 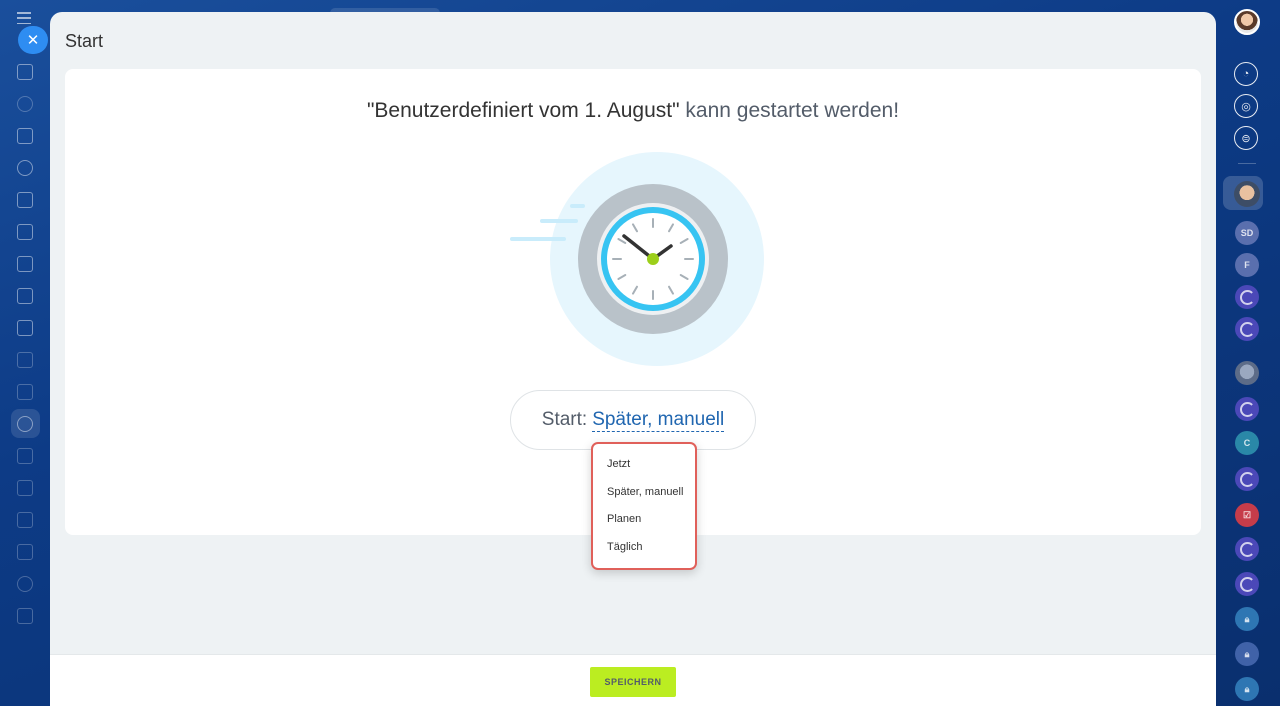 What do you see at coordinates (25, 520) in the screenshot?
I see `sites-icon` at bounding box center [25, 520].